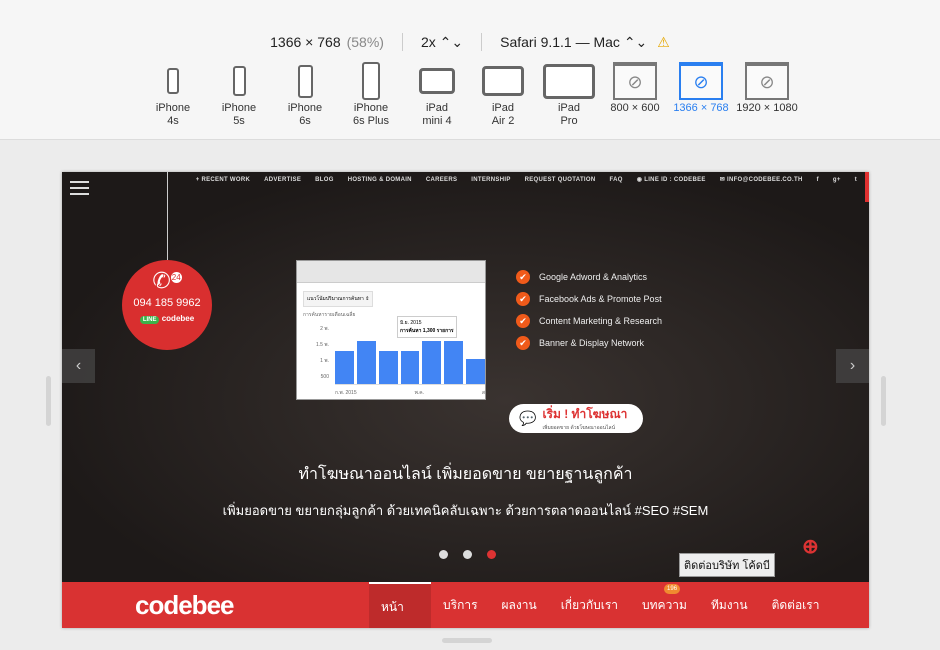 This screenshot has height=650, width=940. Describe the element at coordinates (441, 180) in the screenshot. I see `topnav-item: CAREERS` at that location.